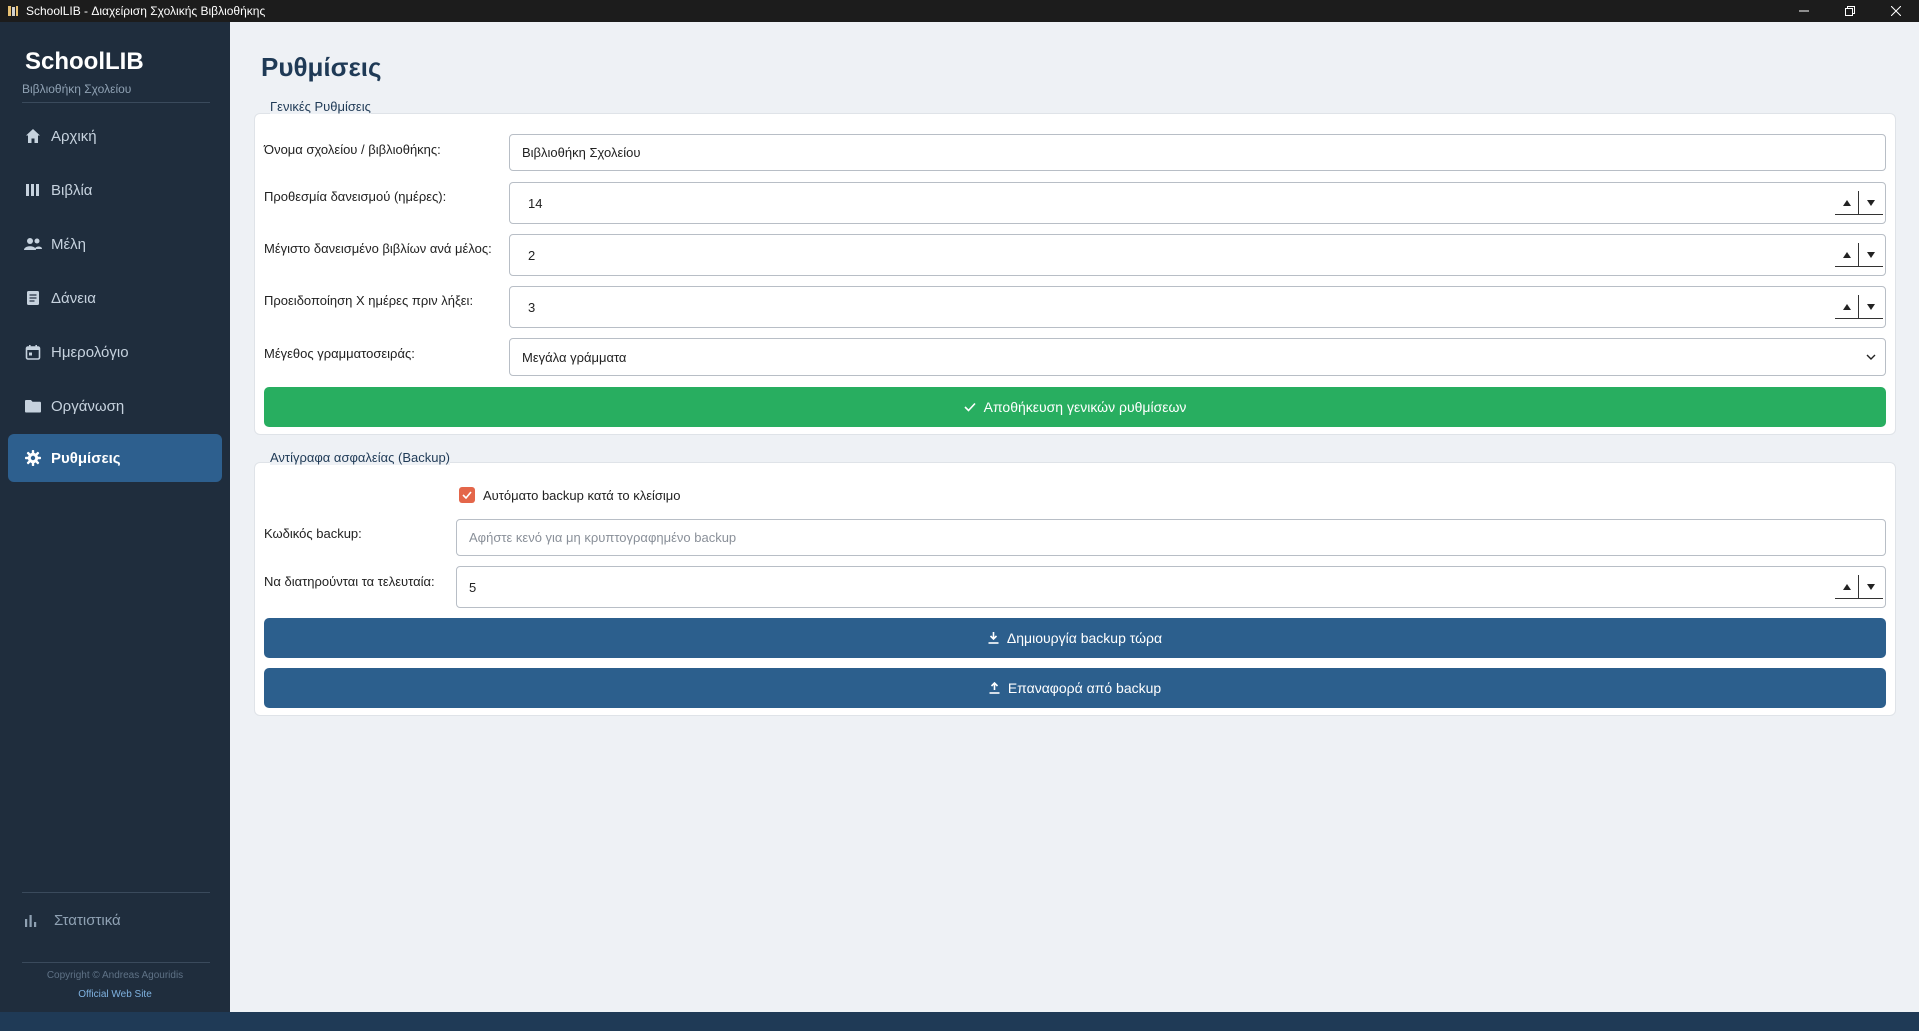  Describe the element at coordinates (115, 994) in the screenshot. I see `official-website-link: Official Web Site` at that location.